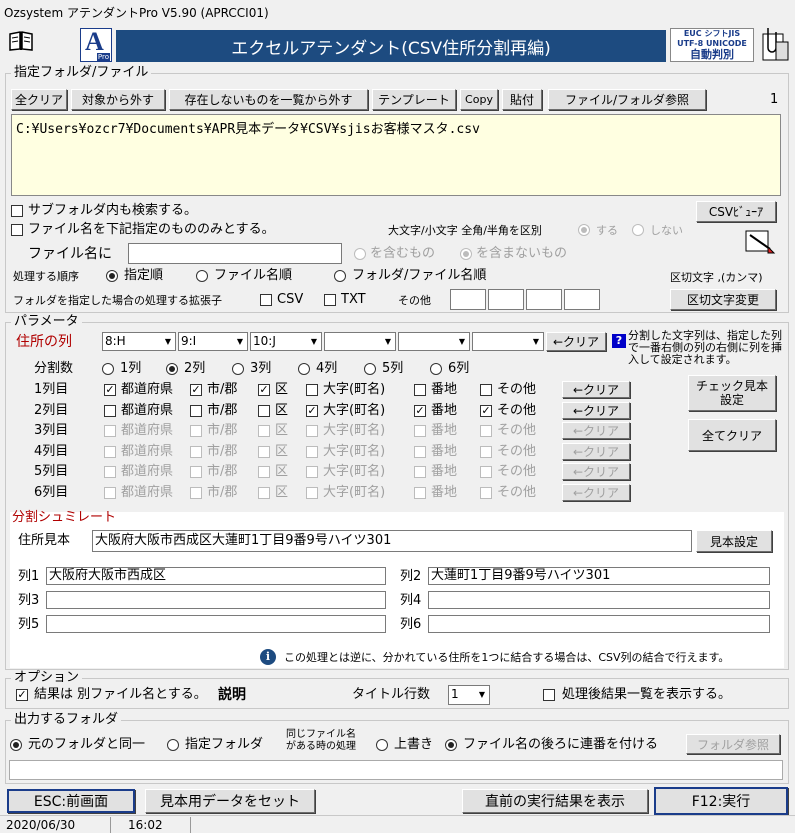 The height and width of the screenshot is (833, 795). I want to click on case-yes-radio, so click(584, 230).